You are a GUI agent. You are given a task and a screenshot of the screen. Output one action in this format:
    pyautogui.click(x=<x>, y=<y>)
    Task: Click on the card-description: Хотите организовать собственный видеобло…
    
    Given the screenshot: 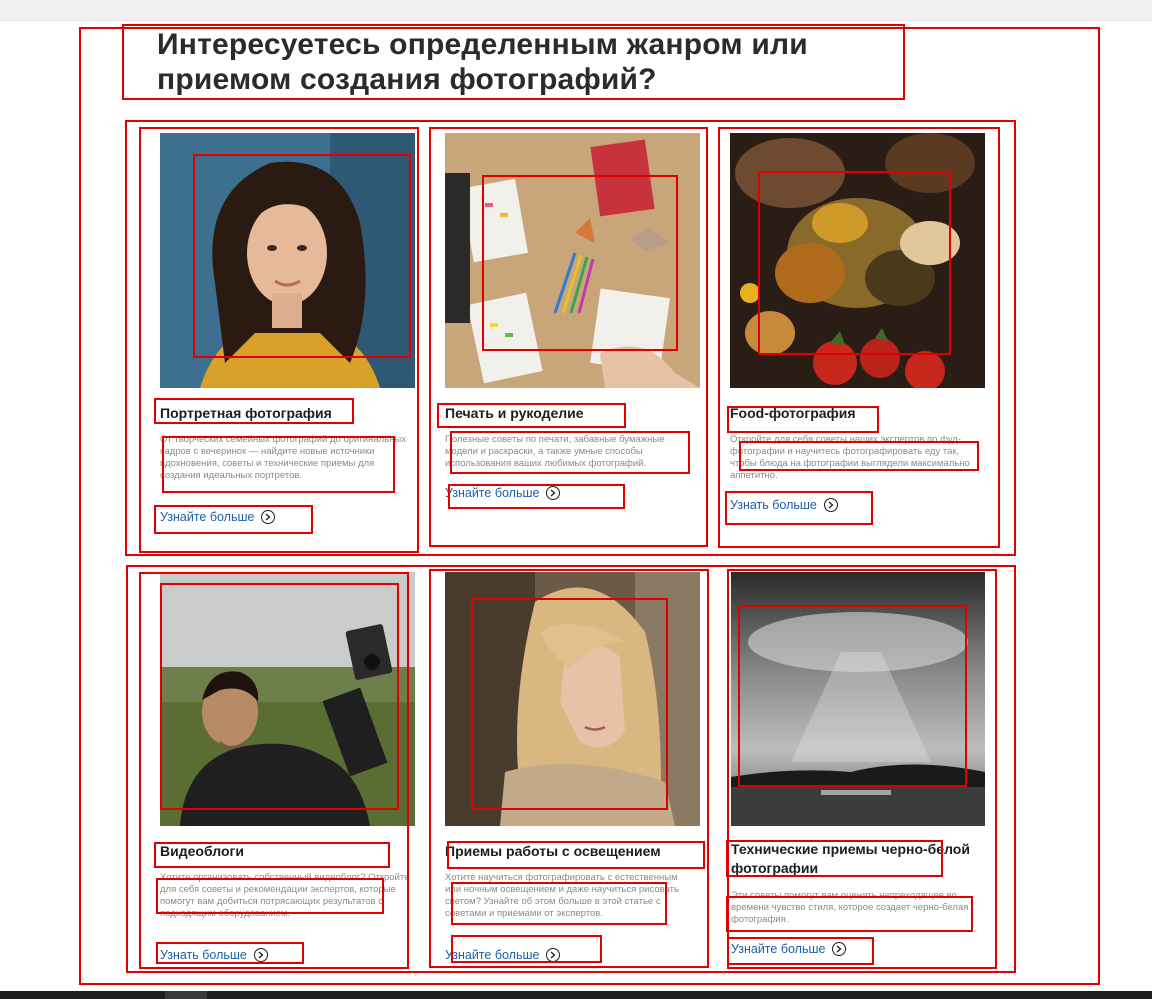 What is the action you would take?
    pyautogui.click(x=285, y=895)
    